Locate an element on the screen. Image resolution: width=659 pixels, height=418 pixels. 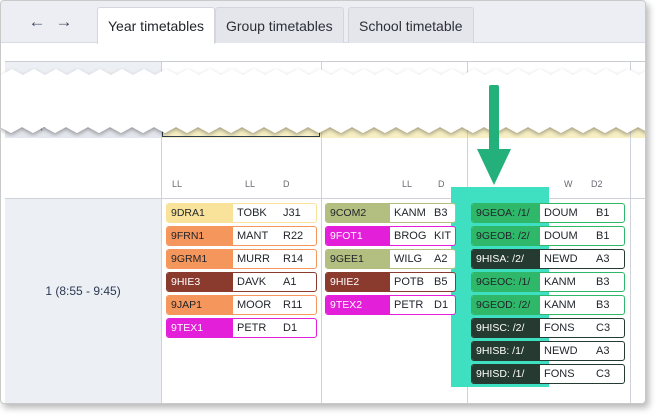
tick-label: D2 is located at coordinates (597, 184).